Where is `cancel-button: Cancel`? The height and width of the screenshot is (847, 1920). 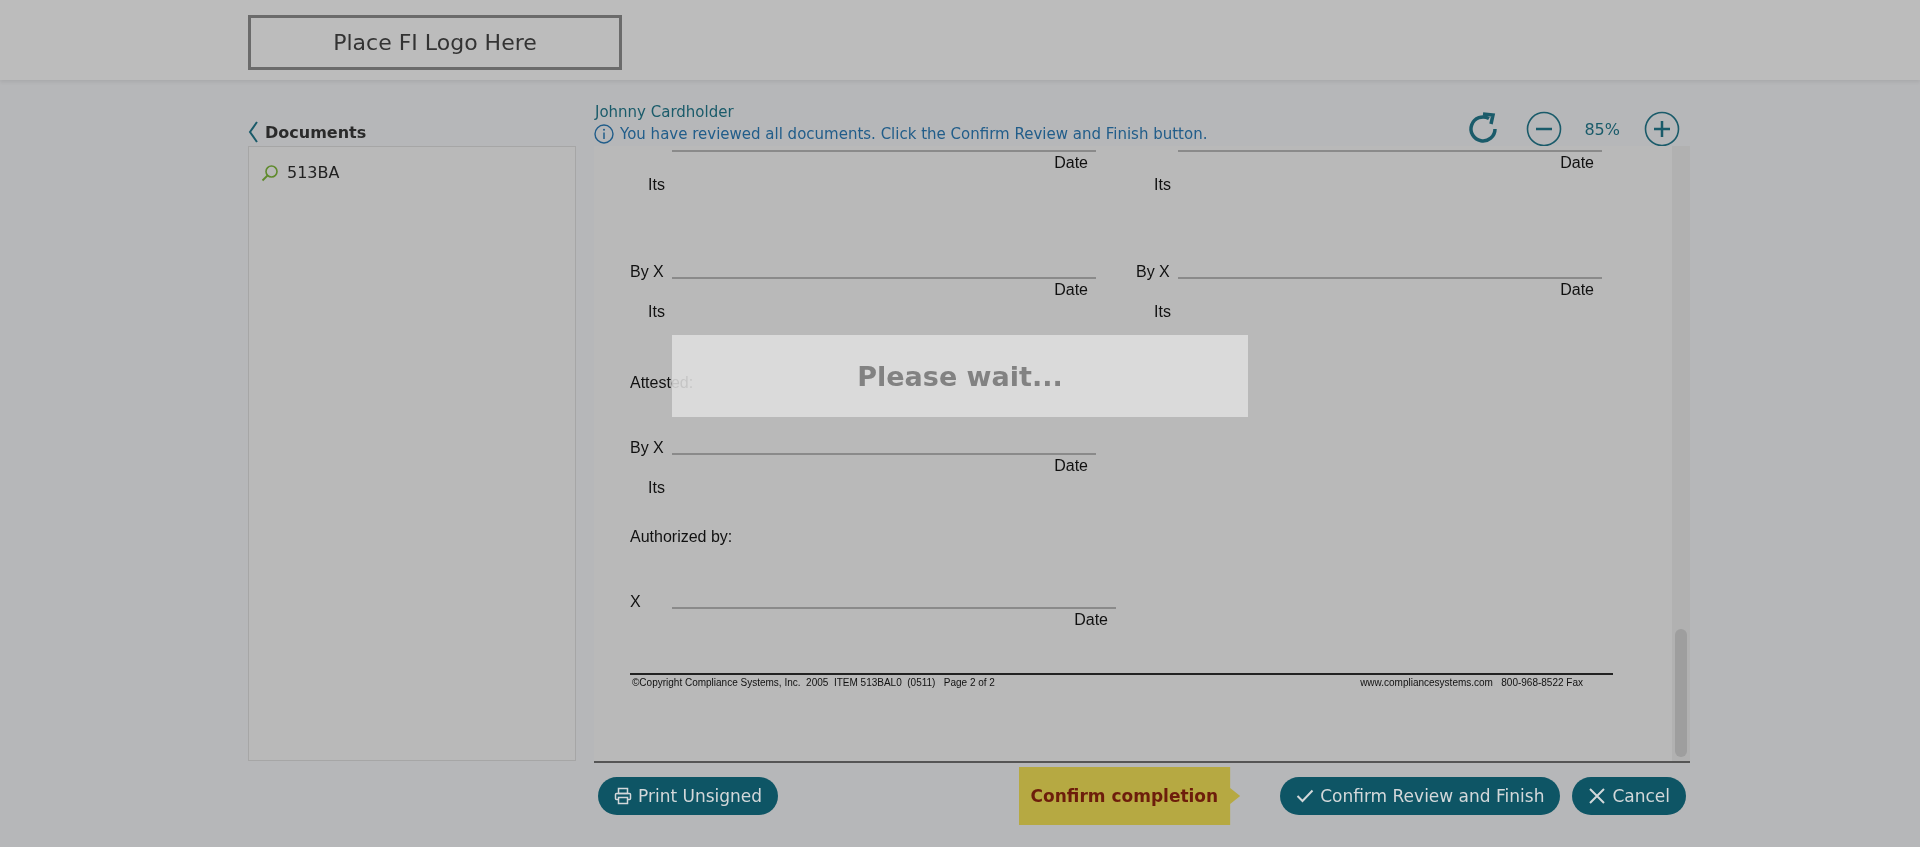 cancel-button: Cancel is located at coordinates (1629, 796).